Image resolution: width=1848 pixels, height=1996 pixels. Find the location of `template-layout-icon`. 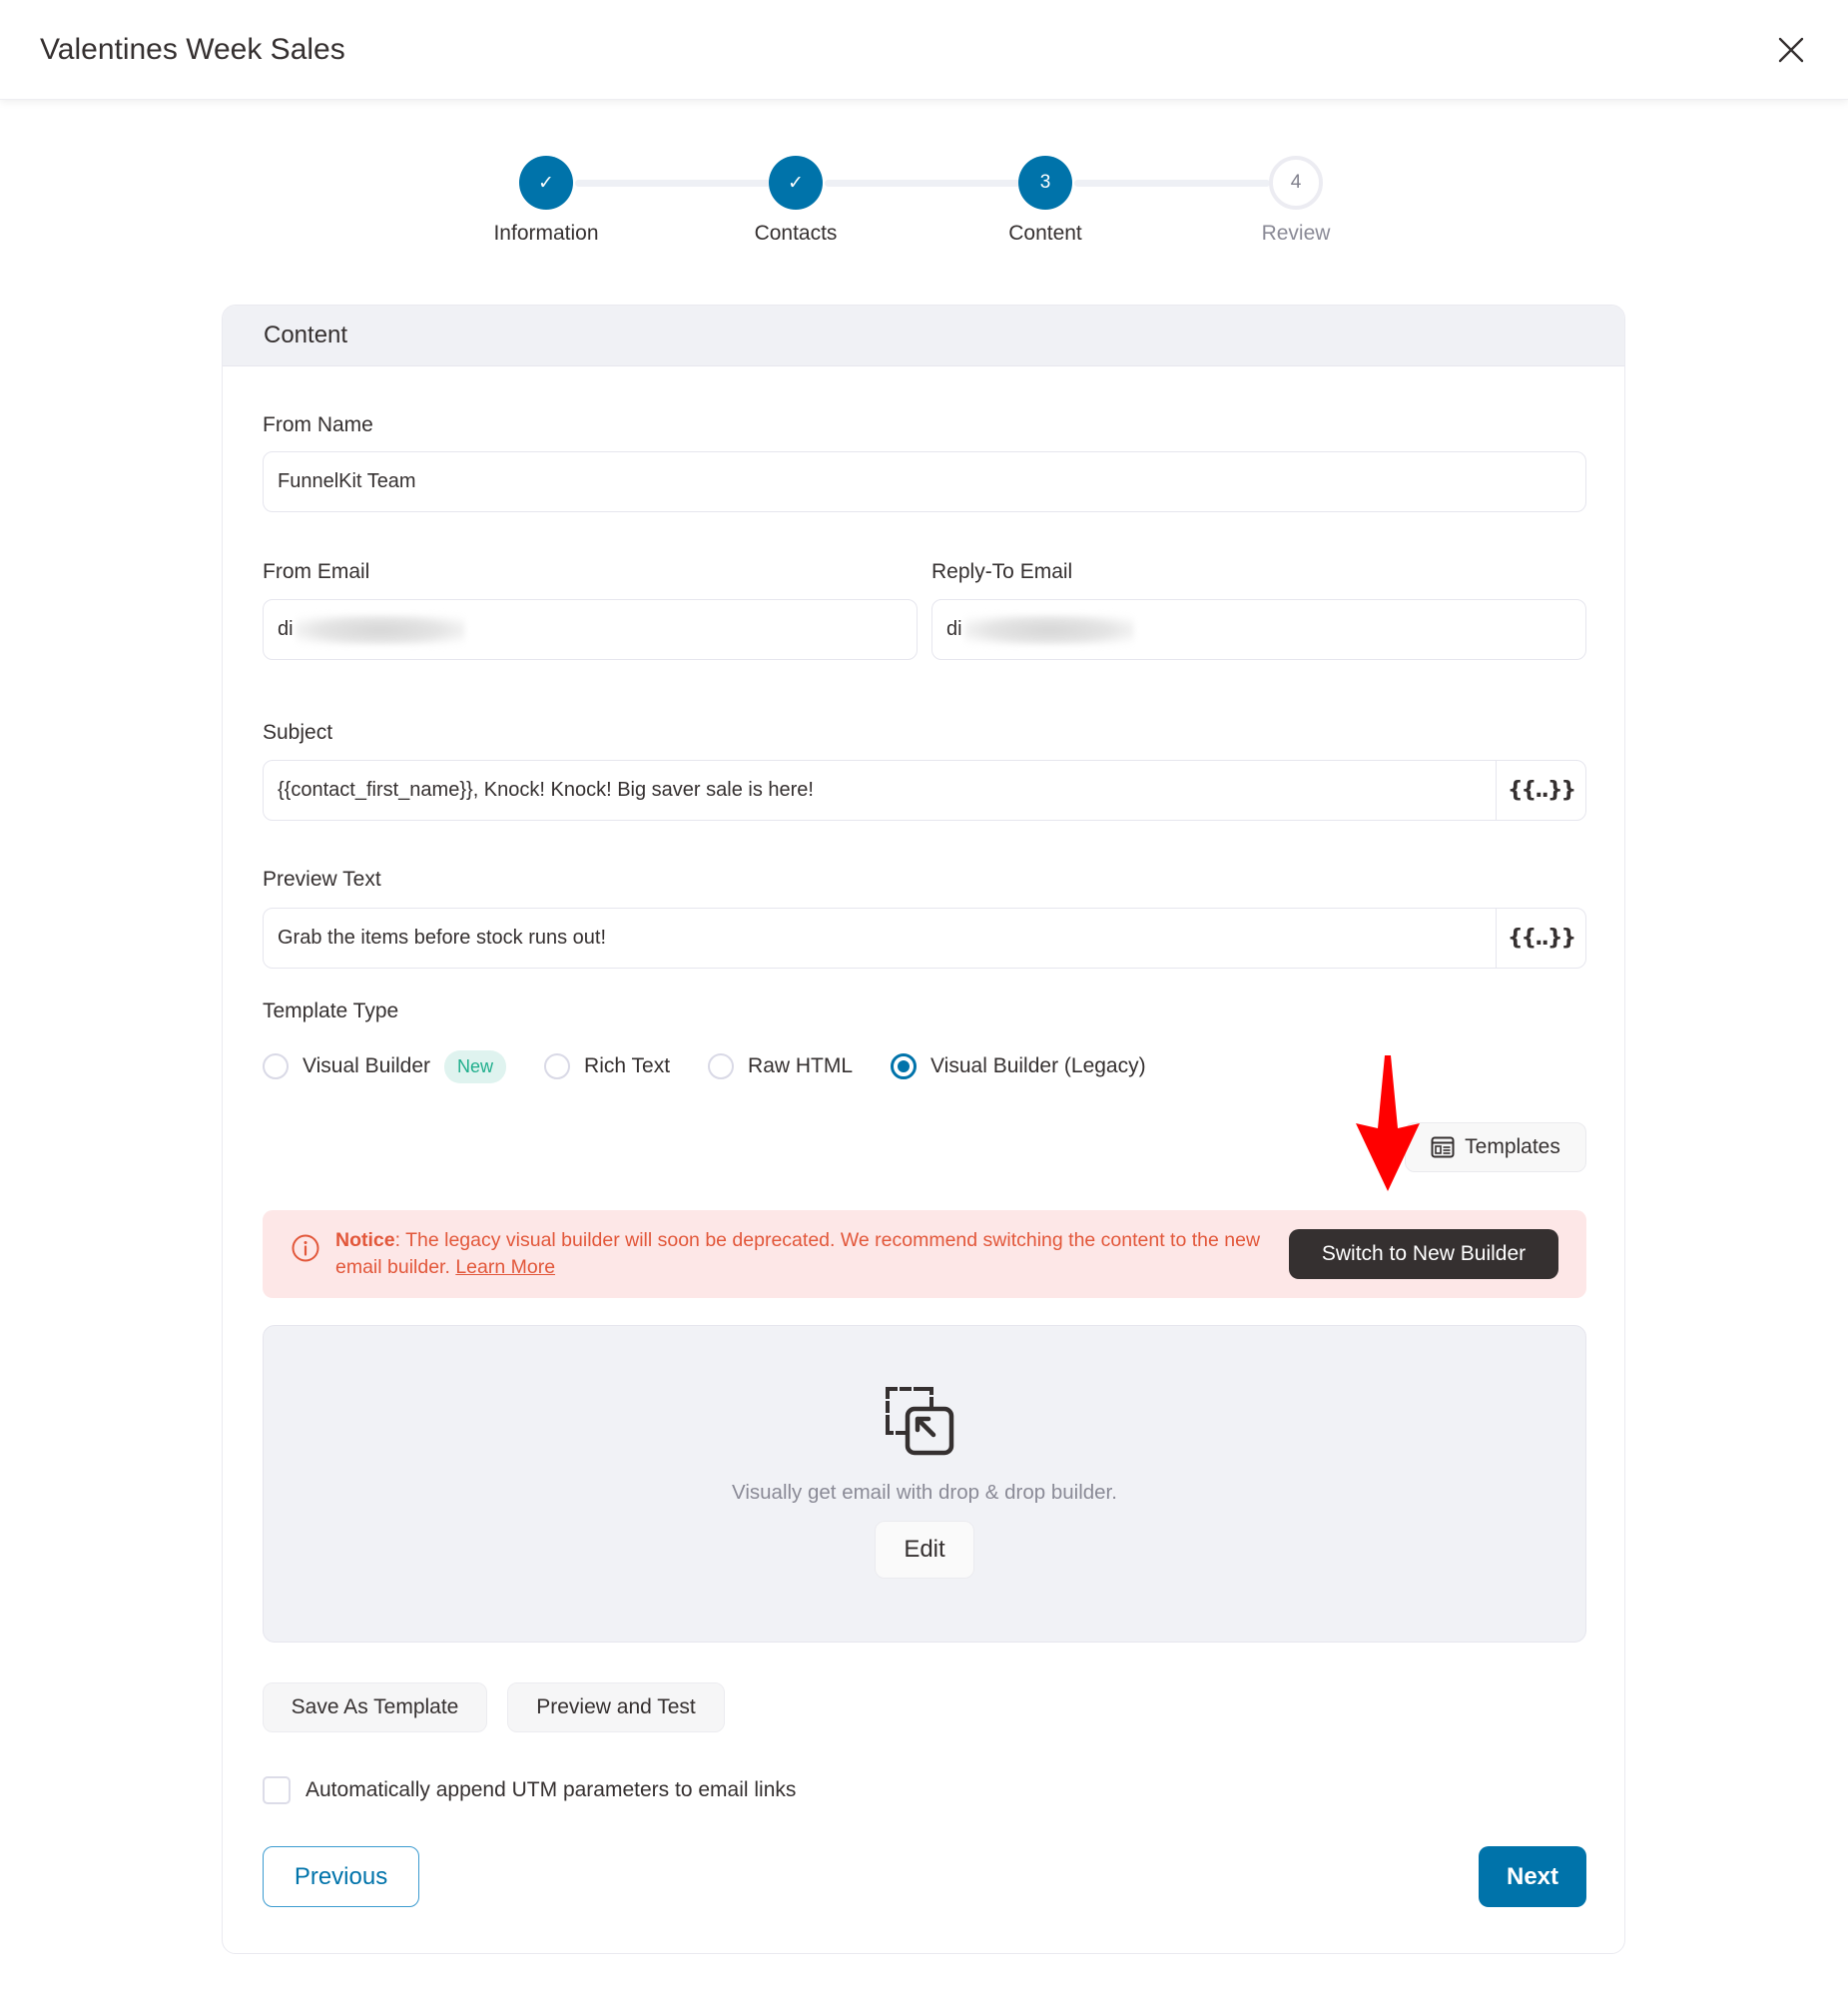

template-layout-icon is located at coordinates (1443, 1147).